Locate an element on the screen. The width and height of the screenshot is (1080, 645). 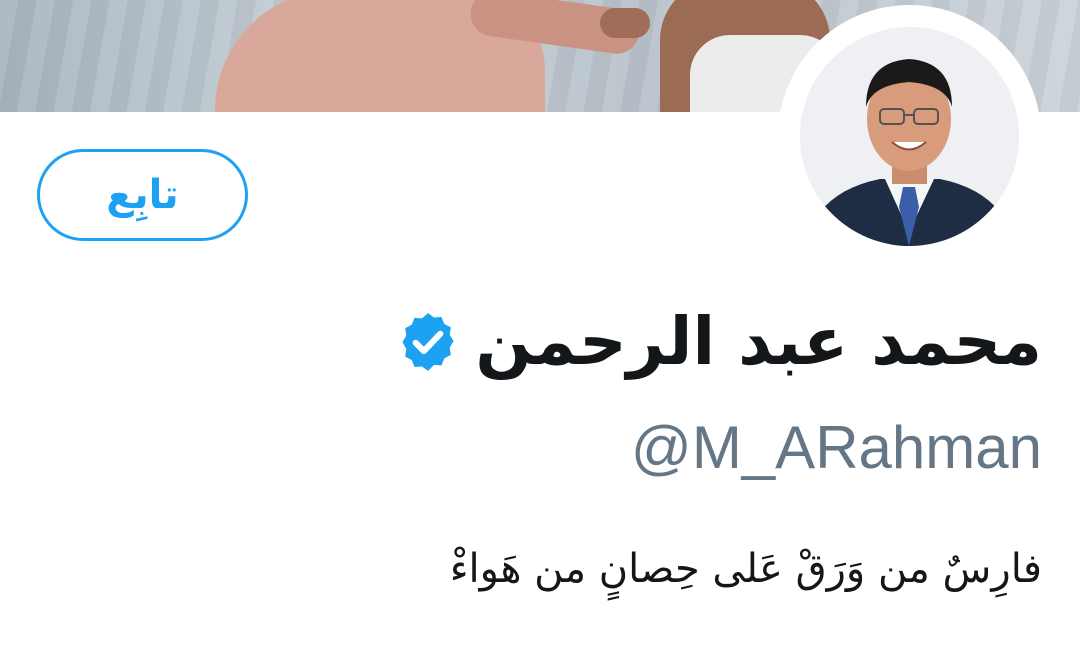
avatar is located at coordinates (909, 136).